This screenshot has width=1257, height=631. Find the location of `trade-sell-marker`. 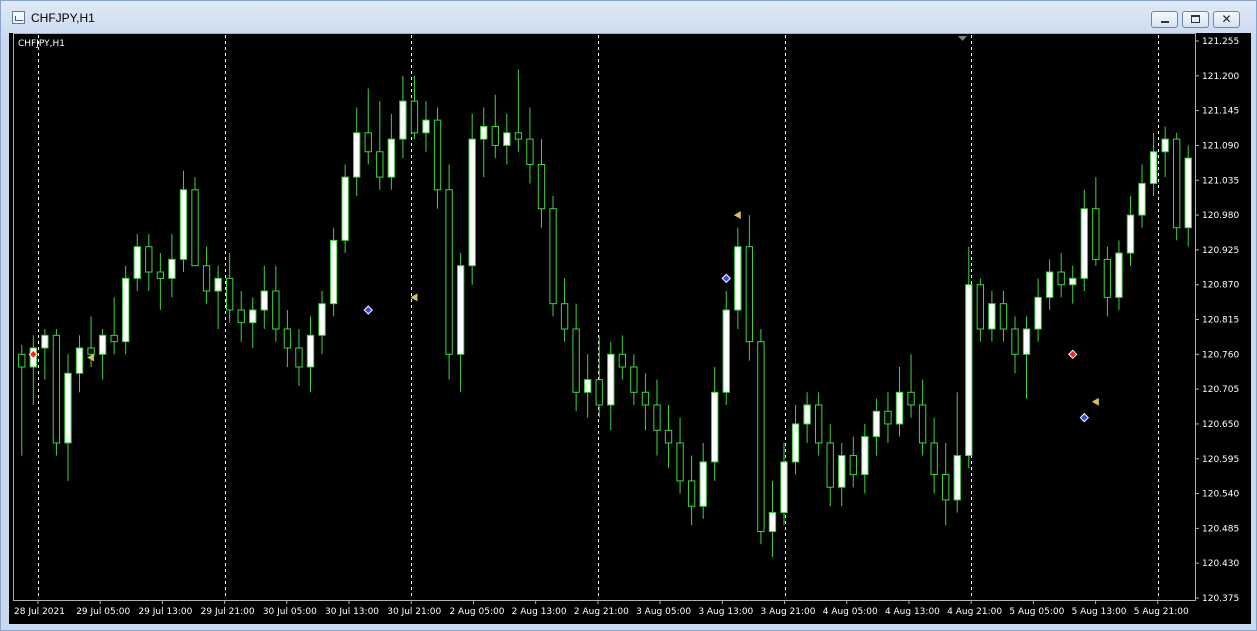

trade-sell-marker is located at coordinates (1073, 354).